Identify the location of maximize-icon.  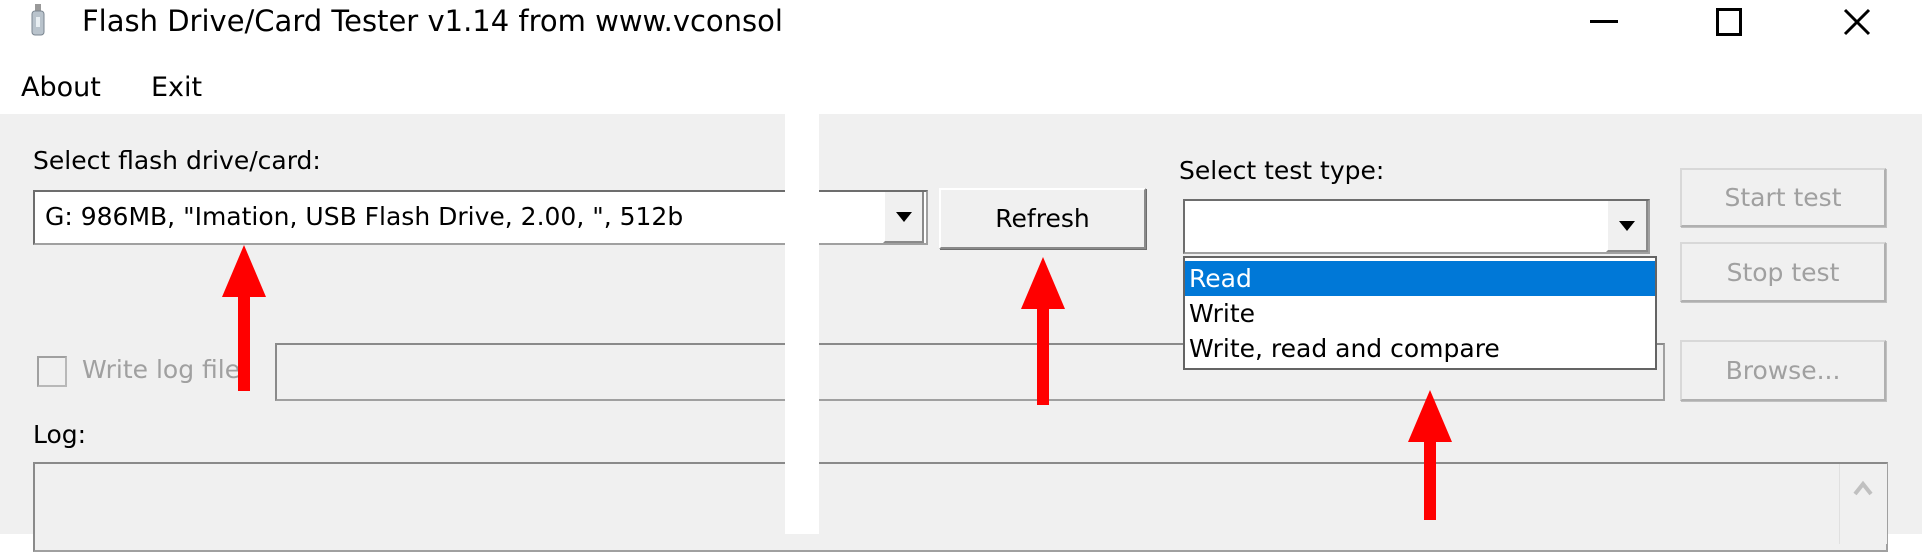
(1729, 22).